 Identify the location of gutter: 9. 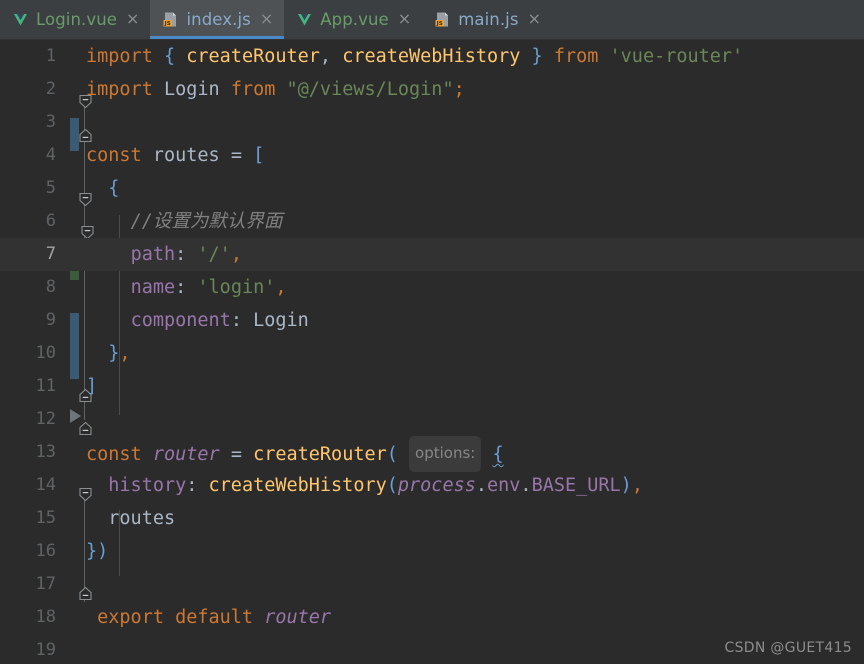
(43, 320).